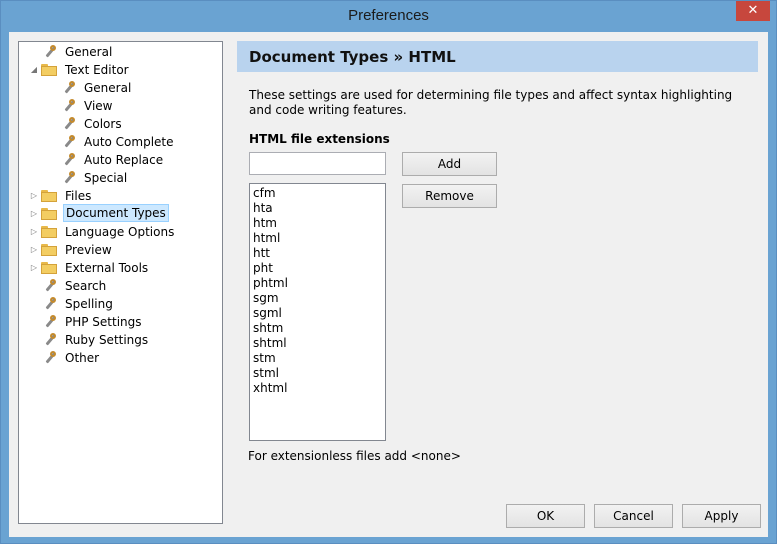 This screenshot has height=544, width=777. What do you see at coordinates (354, 456) in the screenshot?
I see `extensionless-hint: For extensionless files add <none>` at bounding box center [354, 456].